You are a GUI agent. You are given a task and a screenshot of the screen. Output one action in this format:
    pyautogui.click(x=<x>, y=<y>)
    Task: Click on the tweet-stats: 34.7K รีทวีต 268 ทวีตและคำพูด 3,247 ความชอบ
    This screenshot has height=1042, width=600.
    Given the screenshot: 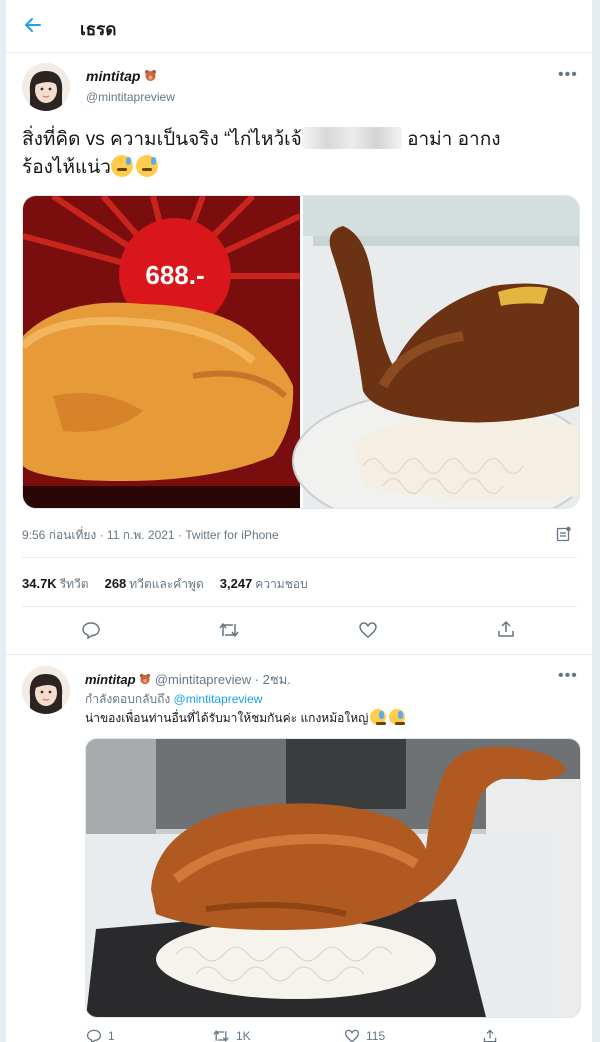 What is the action you would take?
    pyautogui.click(x=165, y=584)
    